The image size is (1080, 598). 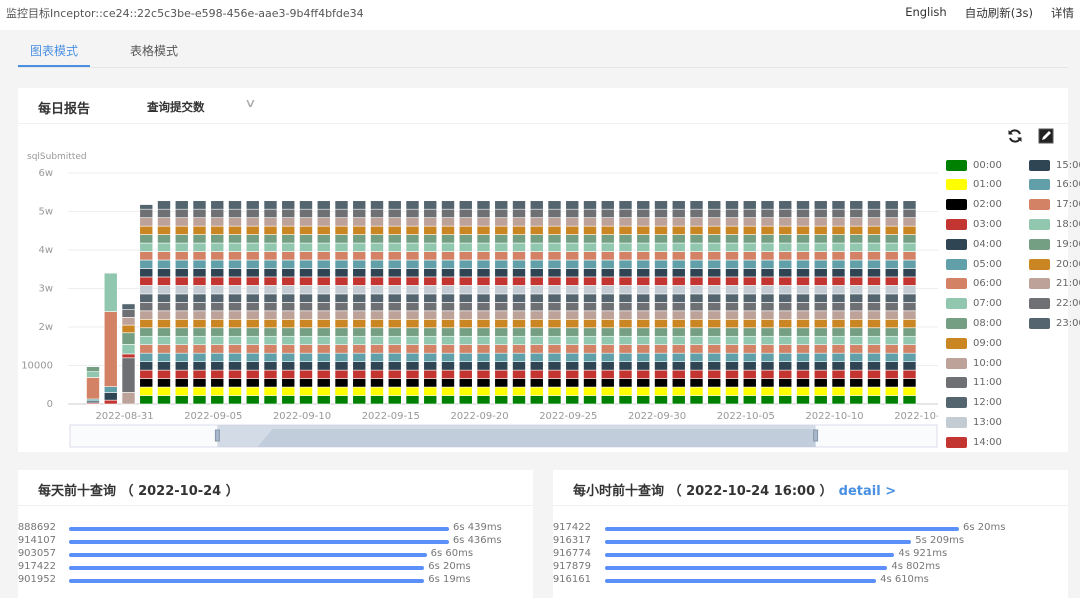 I want to click on query-row: 2888692 6s 439ms, so click(x=275, y=528).